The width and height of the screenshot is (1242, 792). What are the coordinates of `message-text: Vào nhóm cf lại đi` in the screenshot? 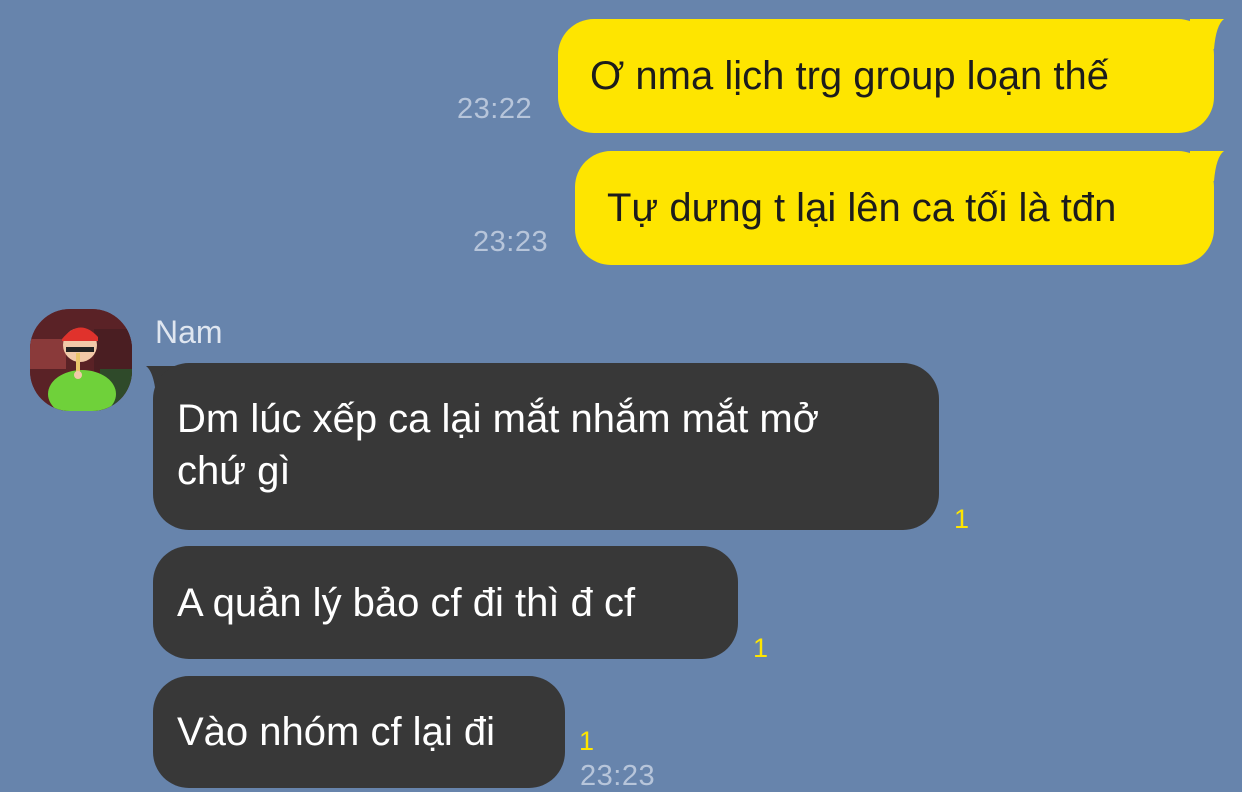 It's located at (336, 732).